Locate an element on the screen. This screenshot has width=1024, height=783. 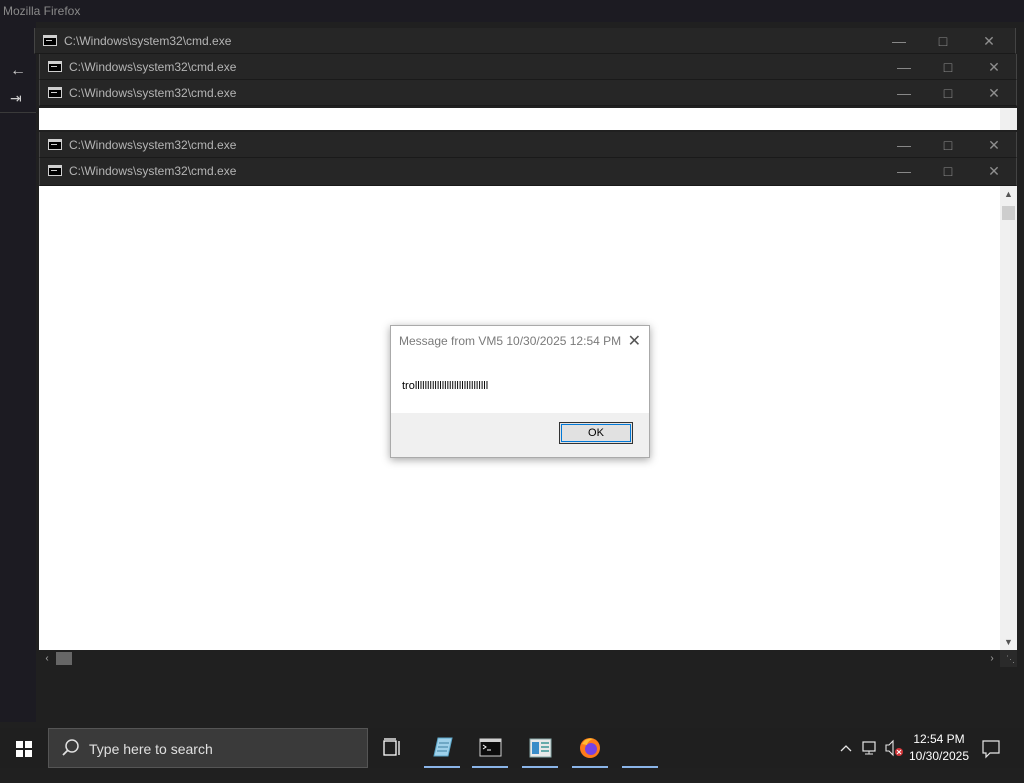
ok-button: OK is located at coordinates (596, 433).